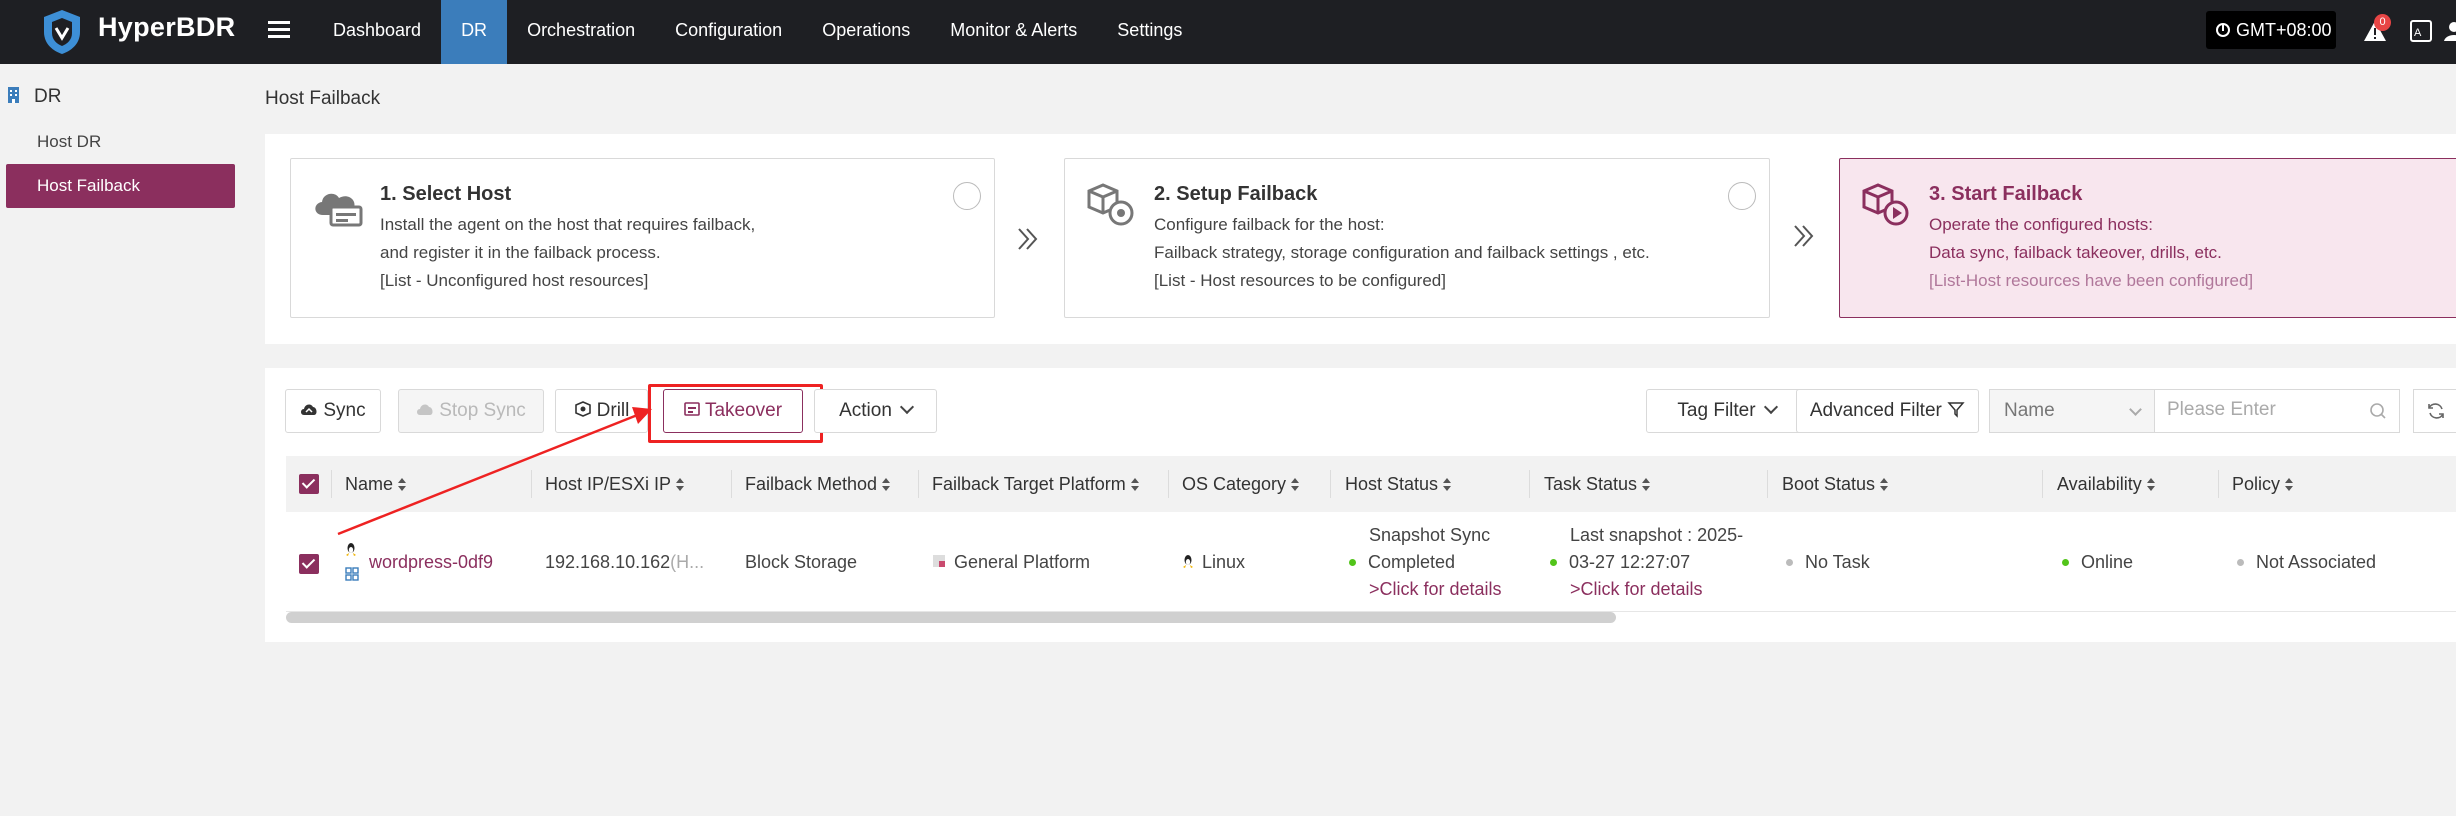  Describe the element at coordinates (951, 617) in the screenshot. I see `horizontal-scrollbar` at that location.